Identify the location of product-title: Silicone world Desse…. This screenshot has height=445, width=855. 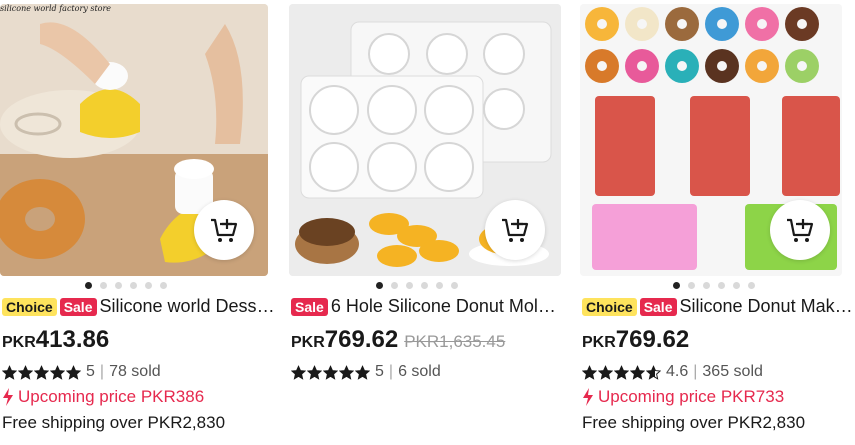
(190, 306).